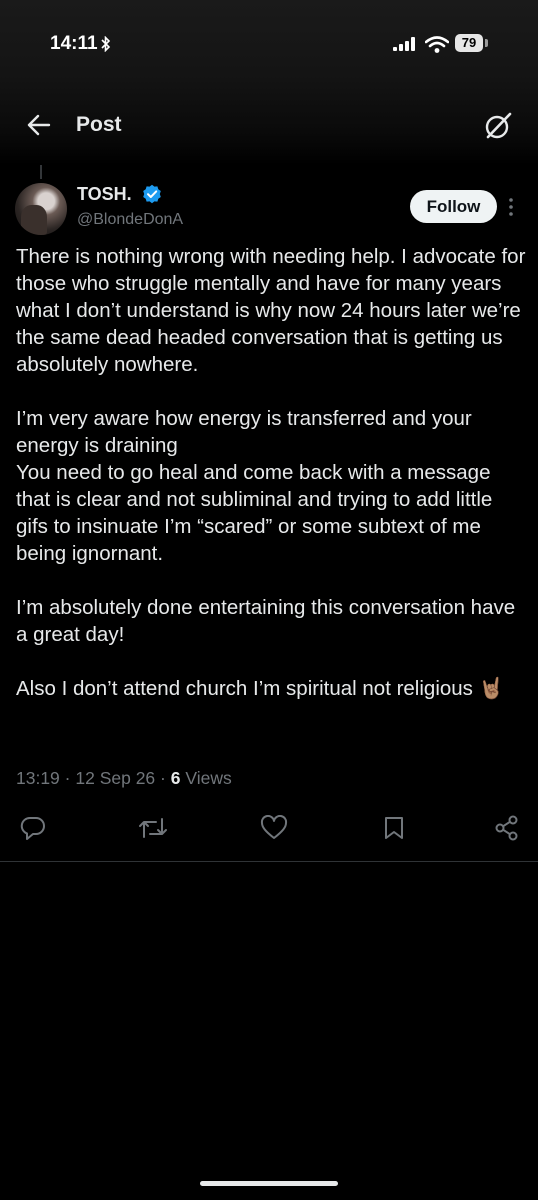 Image resolution: width=538 pixels, height=1200 pixels. Describe the element at coordinates (269, 861) in the screenshot. I see `divider` at that location.